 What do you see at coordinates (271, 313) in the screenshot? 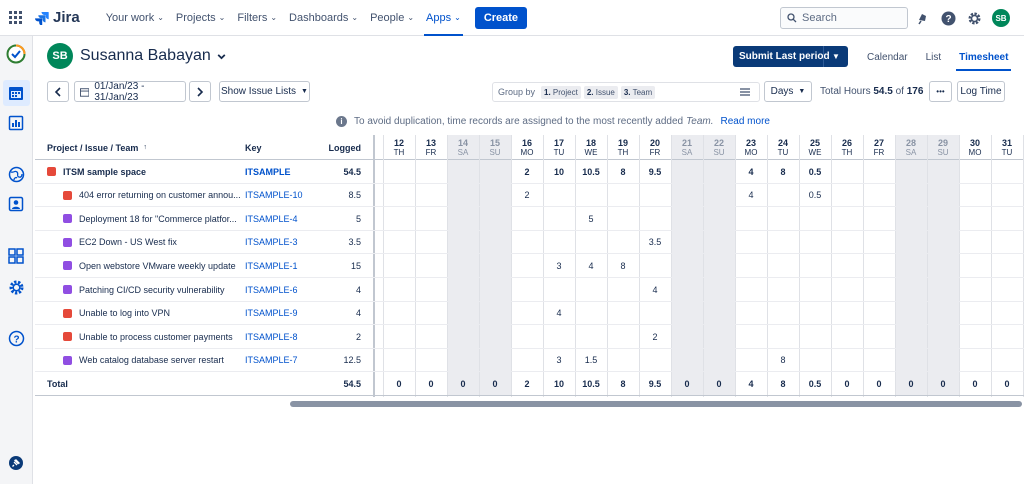
I see `issue-key-link: ITSAMPLE-9` at bounding box center [271, 313].